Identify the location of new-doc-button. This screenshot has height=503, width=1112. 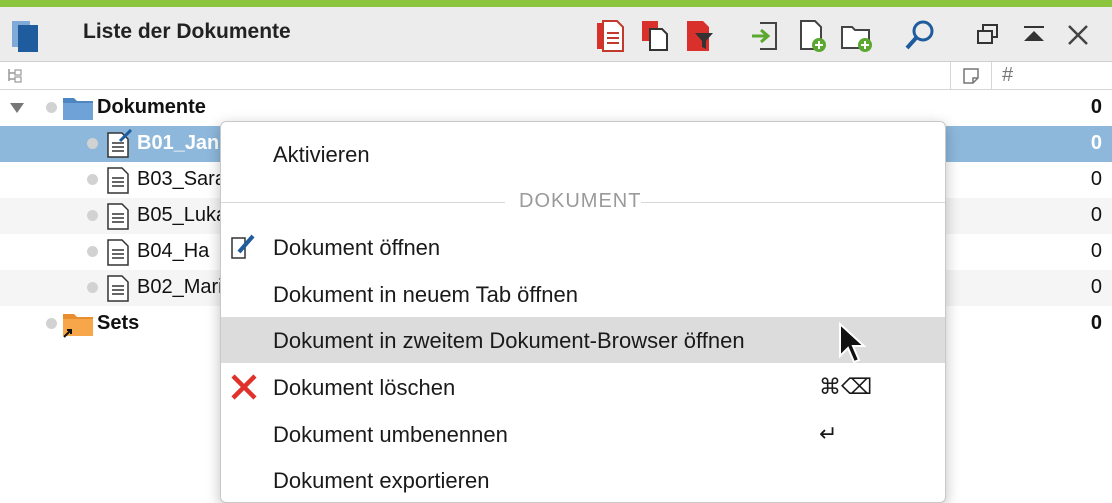
(812, 35).